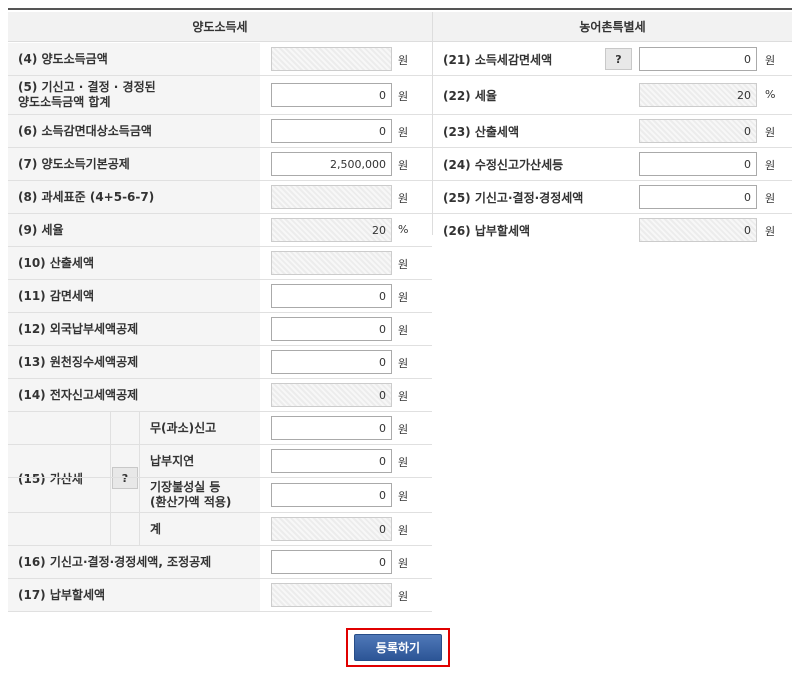 The width and height of the screenshot is (804, 683). I want to click on row-label: (5) 기신고 · 결정 · 경정된 양도소득금액 합계, so click(134, 95).